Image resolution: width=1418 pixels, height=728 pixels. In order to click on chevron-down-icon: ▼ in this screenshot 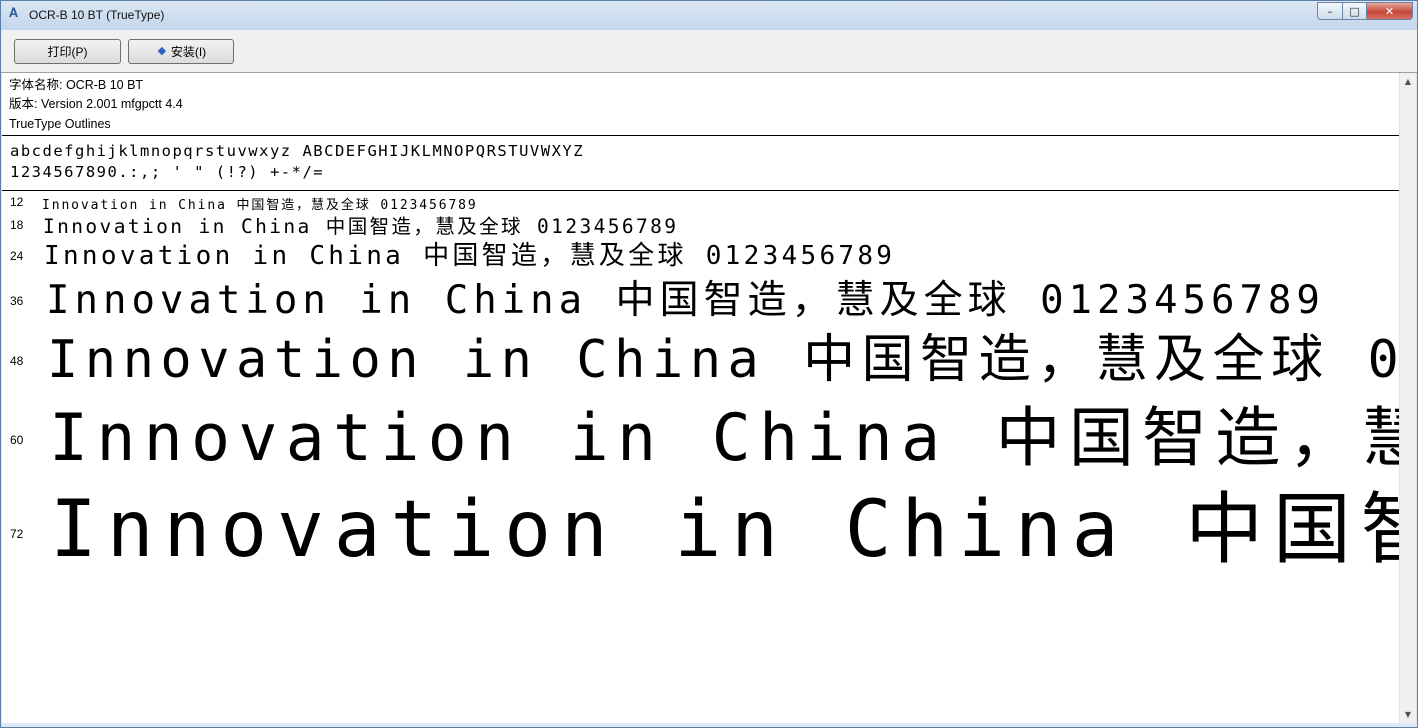, I will do `click(1408, 714)`.